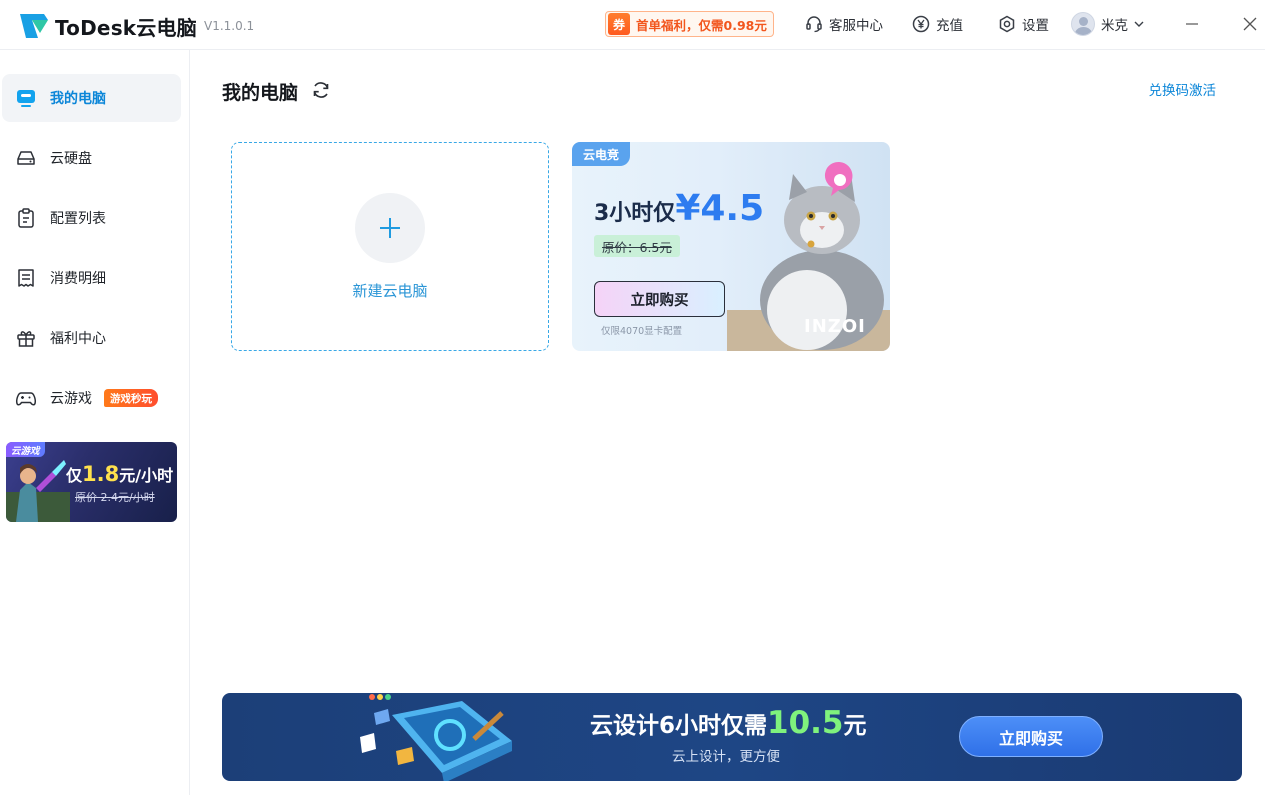 The height and width of the screenshot is (795, 1265). I want to click on banner-headline-text: 云设计6小时仅需, so click(679, 726).